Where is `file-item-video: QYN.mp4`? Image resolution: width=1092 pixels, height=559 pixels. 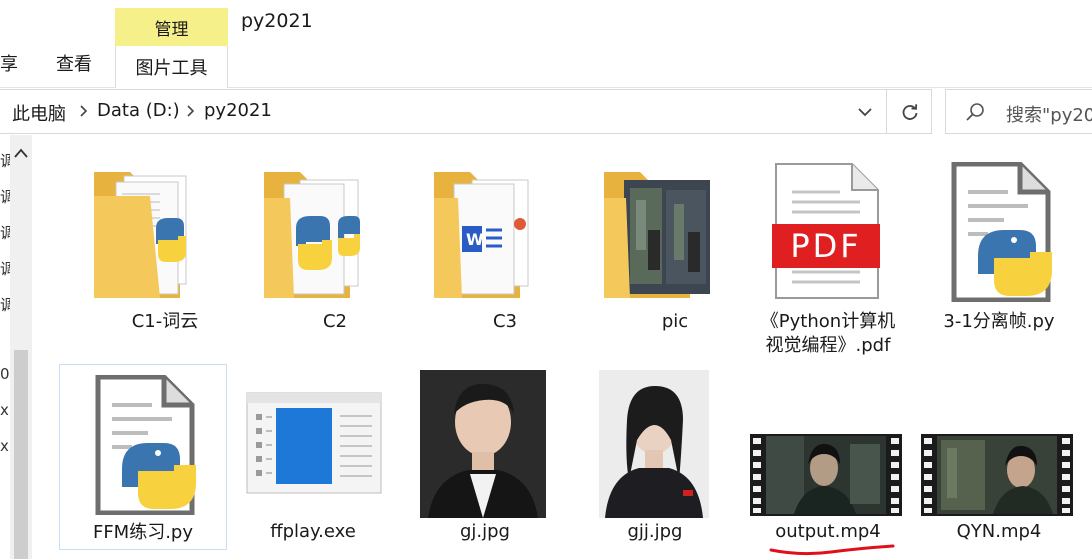 file-item-video: QYN.mp4 is located at coordinates (999, 457).